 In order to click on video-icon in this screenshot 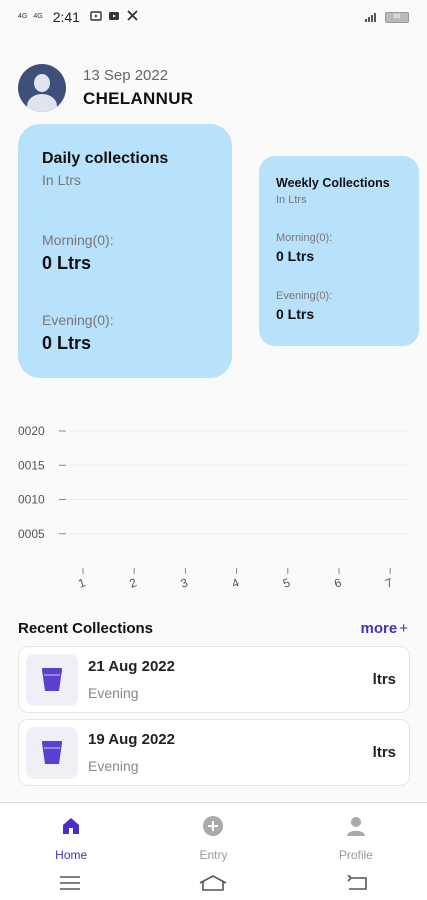, I will do `click(114, 17)`.